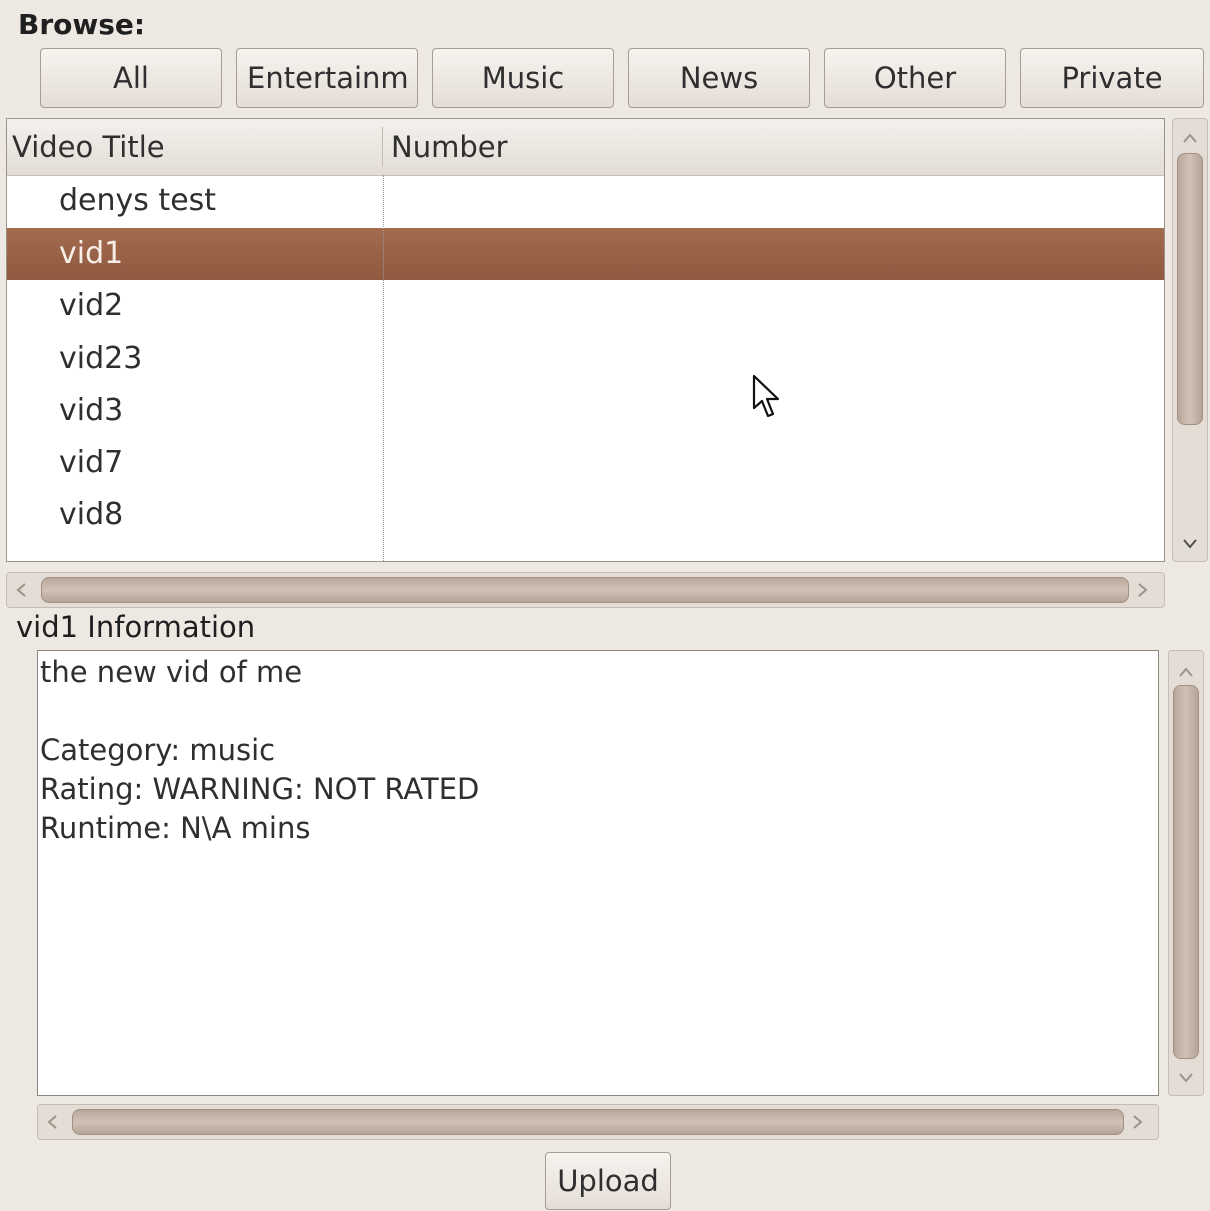 Image resolution: width=1210 pixels, height=1211 pixels. Describe the element at coordinates (91, 514) in the screenshot. I see `list-item-title: vid8` at that location.